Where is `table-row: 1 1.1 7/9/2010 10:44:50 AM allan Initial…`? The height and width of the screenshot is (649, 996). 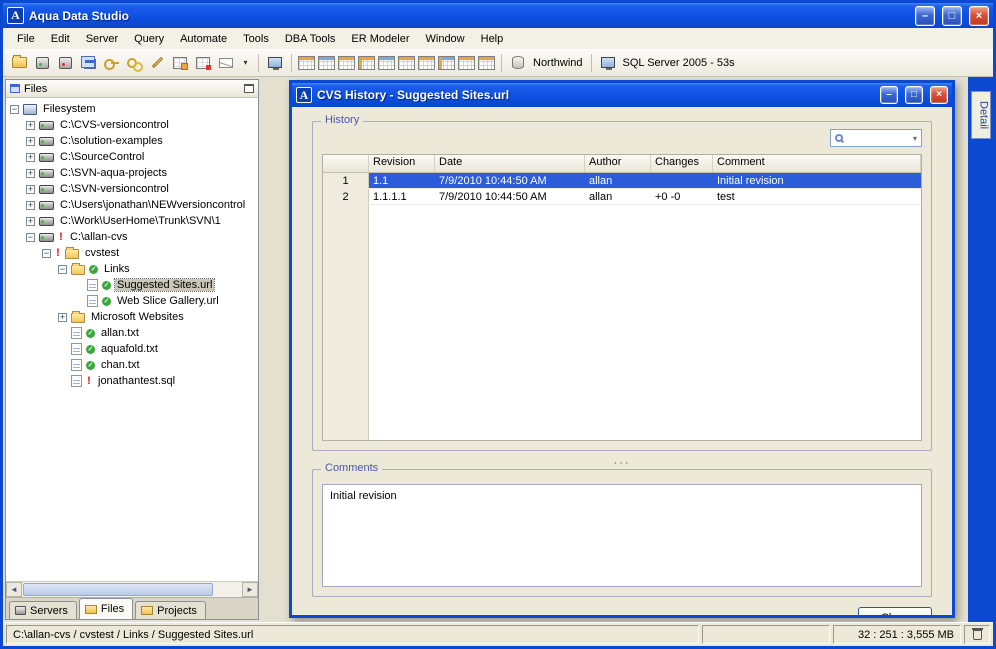
table-row: 1 1.1 7/9/2010 10:44:50 AM allan Initial… is located at coordinates (622, 181).